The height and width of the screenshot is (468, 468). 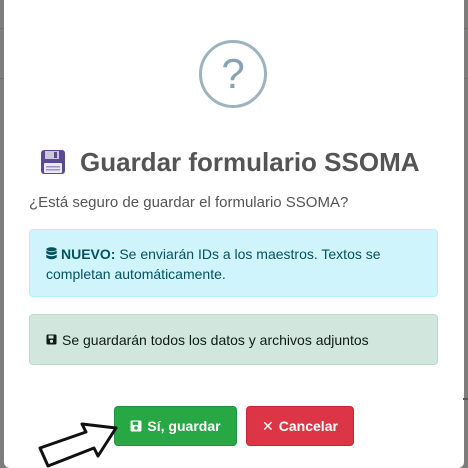 I want to click on dialog-title: Guardar formulario SSOMA, so click(x=244, y=162).